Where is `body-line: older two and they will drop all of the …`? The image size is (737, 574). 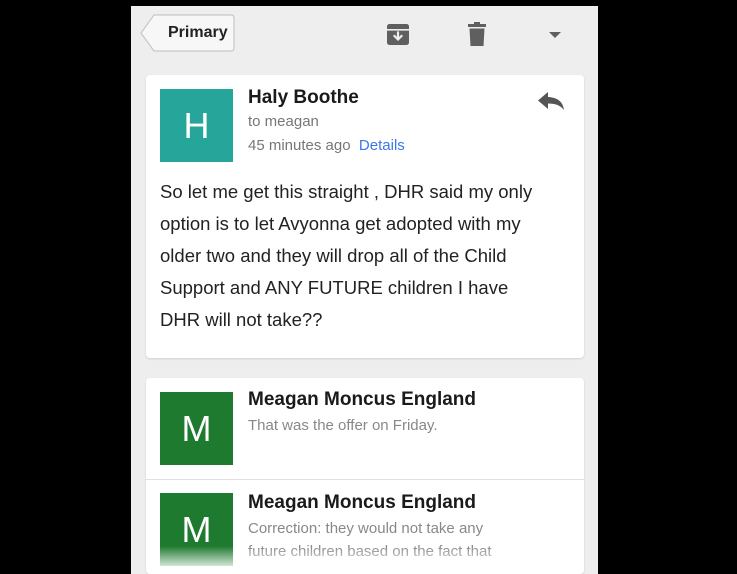 body-line: older two and they will drop all of the … is located at coordinates (333, 255).